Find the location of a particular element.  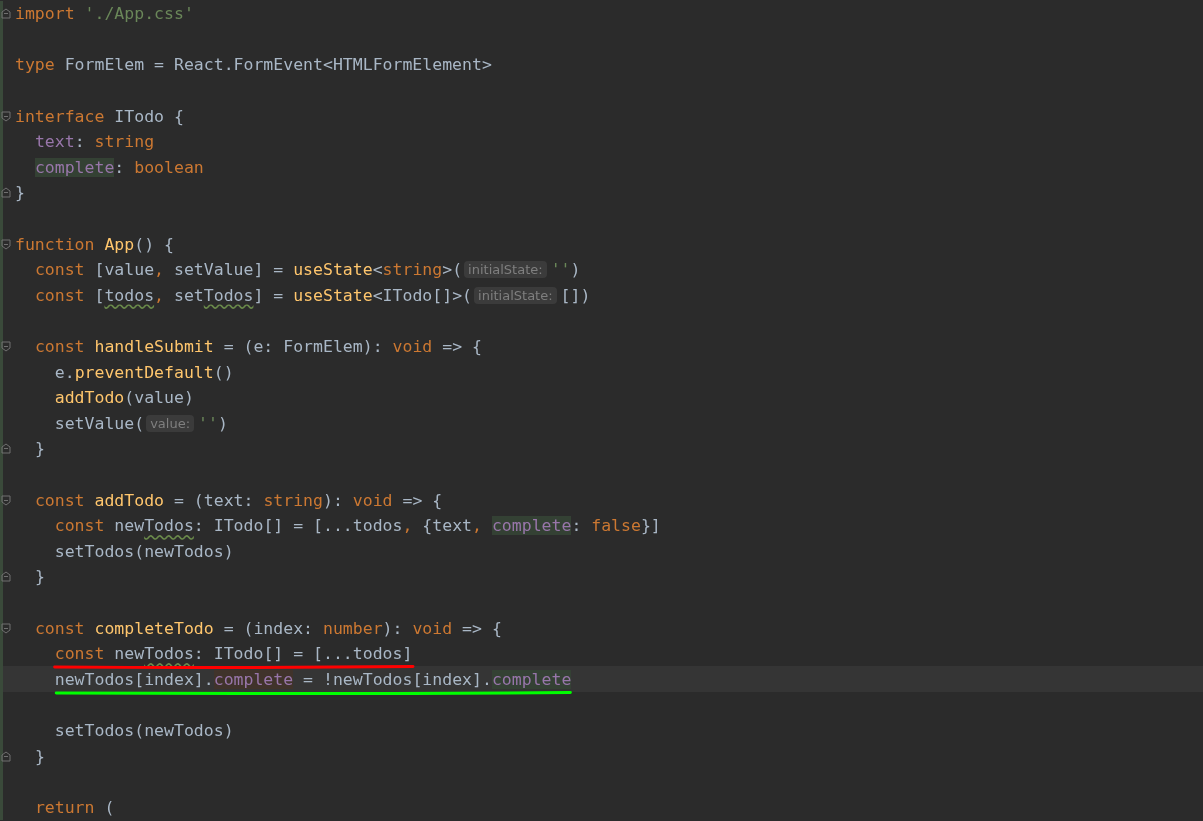

code-text: const [todos, setTodos] = useState<ITodo[]>( is located at coordinates (253, 295).